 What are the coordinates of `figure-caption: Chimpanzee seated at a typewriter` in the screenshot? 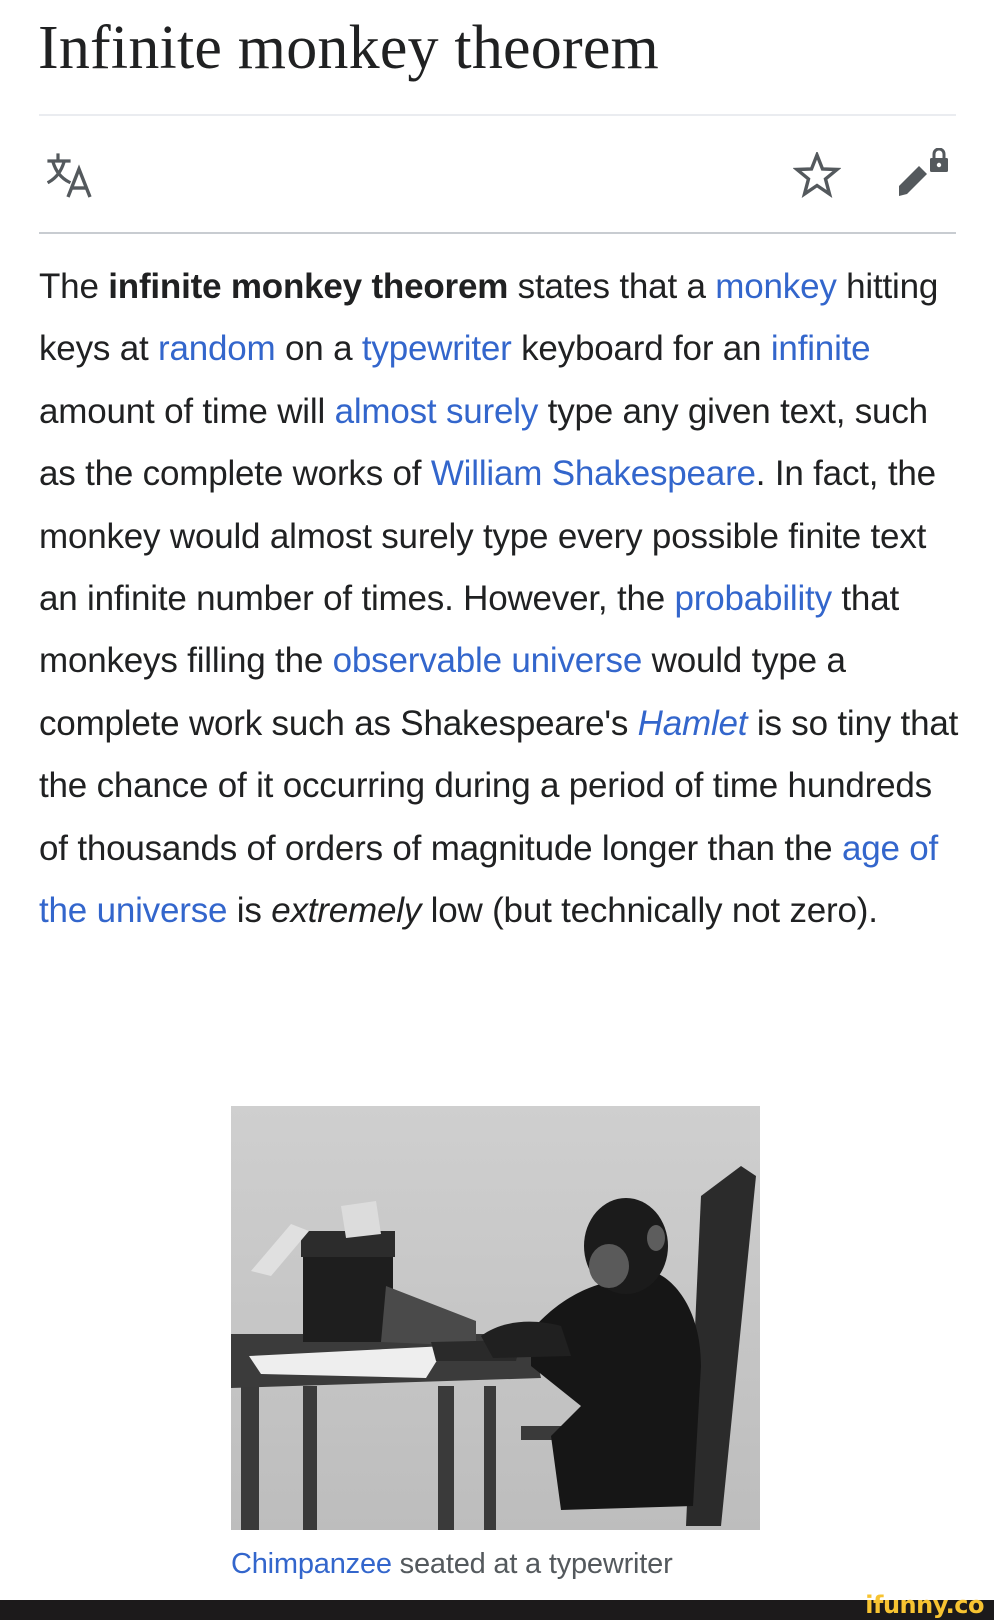 It's located at (452, 1564).